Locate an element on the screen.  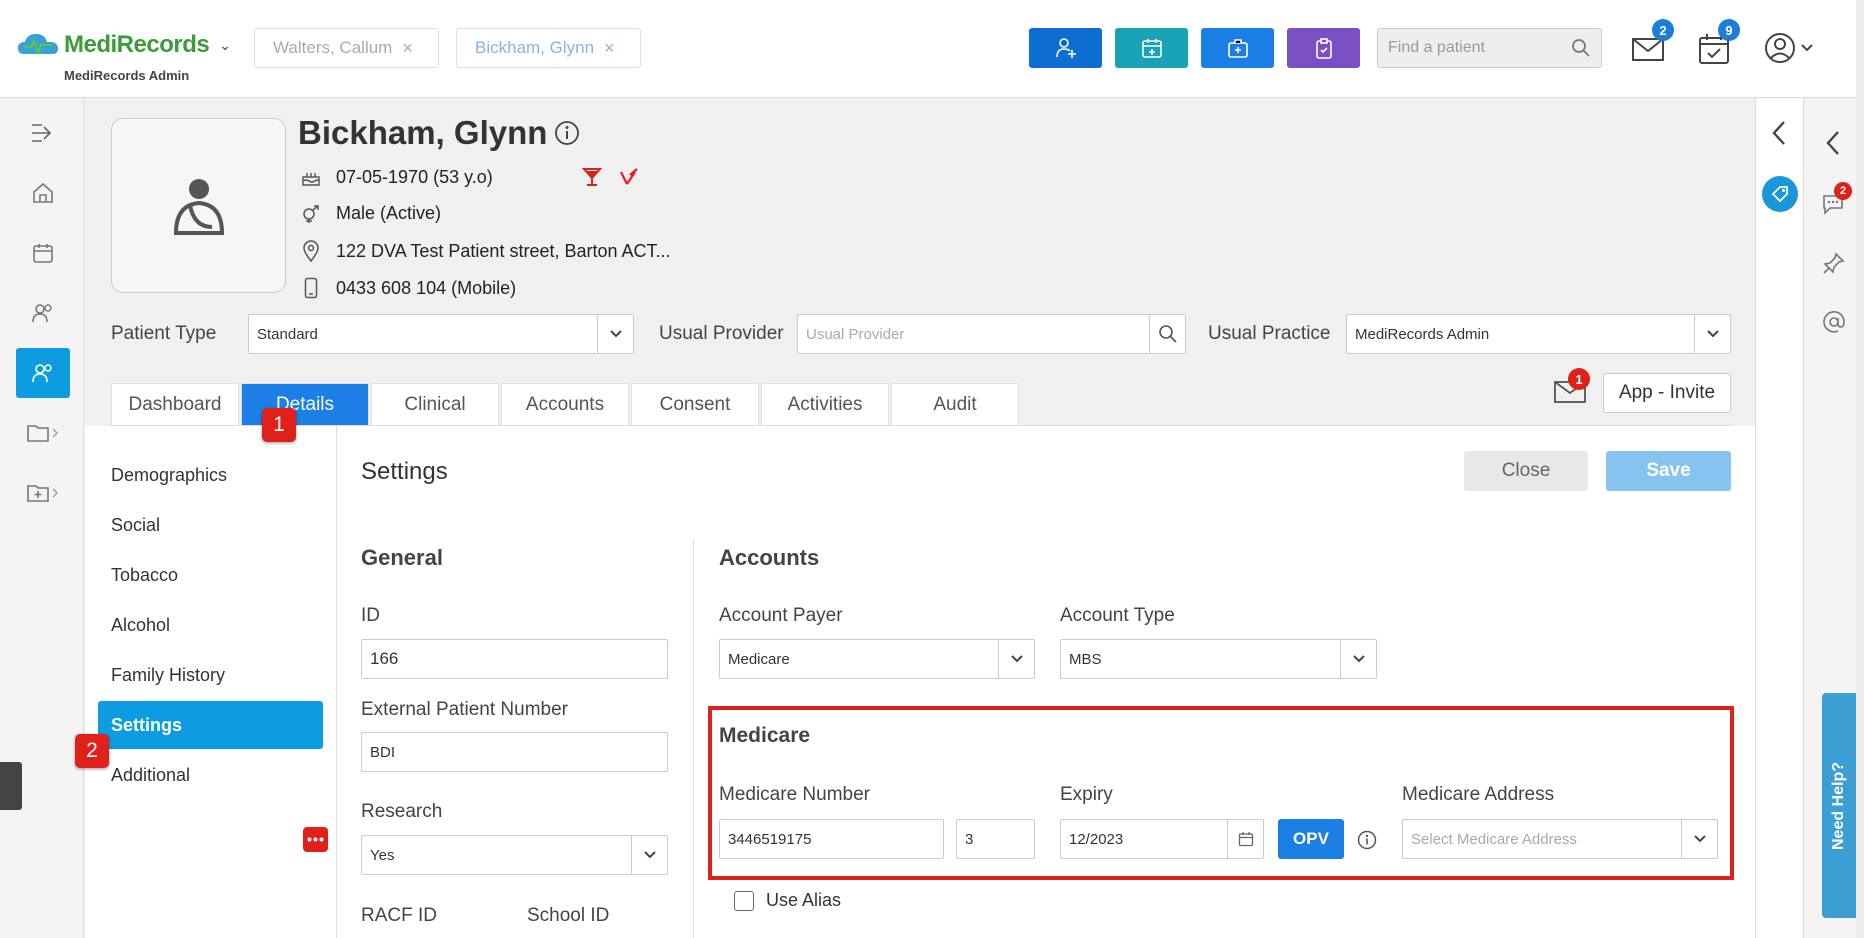
invite-mail-button: 1 is located at coordinates (1571, 387).